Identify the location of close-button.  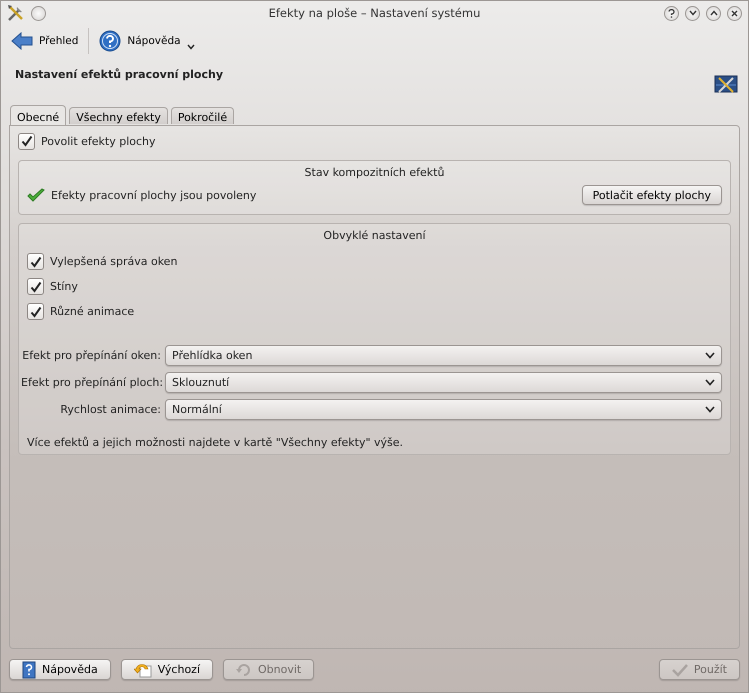
(734, 13).